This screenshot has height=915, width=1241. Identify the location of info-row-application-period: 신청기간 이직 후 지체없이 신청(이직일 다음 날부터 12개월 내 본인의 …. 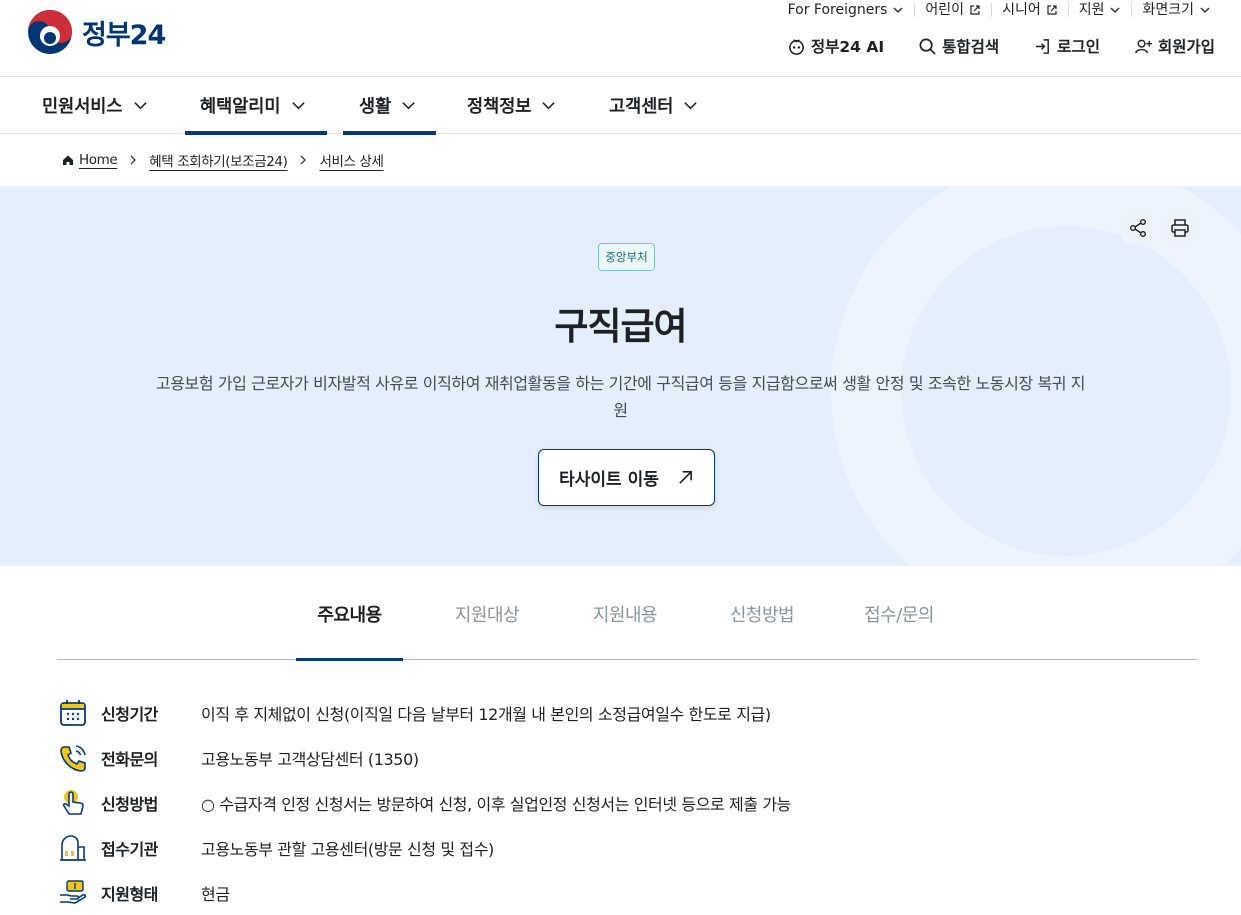
(627, 712).